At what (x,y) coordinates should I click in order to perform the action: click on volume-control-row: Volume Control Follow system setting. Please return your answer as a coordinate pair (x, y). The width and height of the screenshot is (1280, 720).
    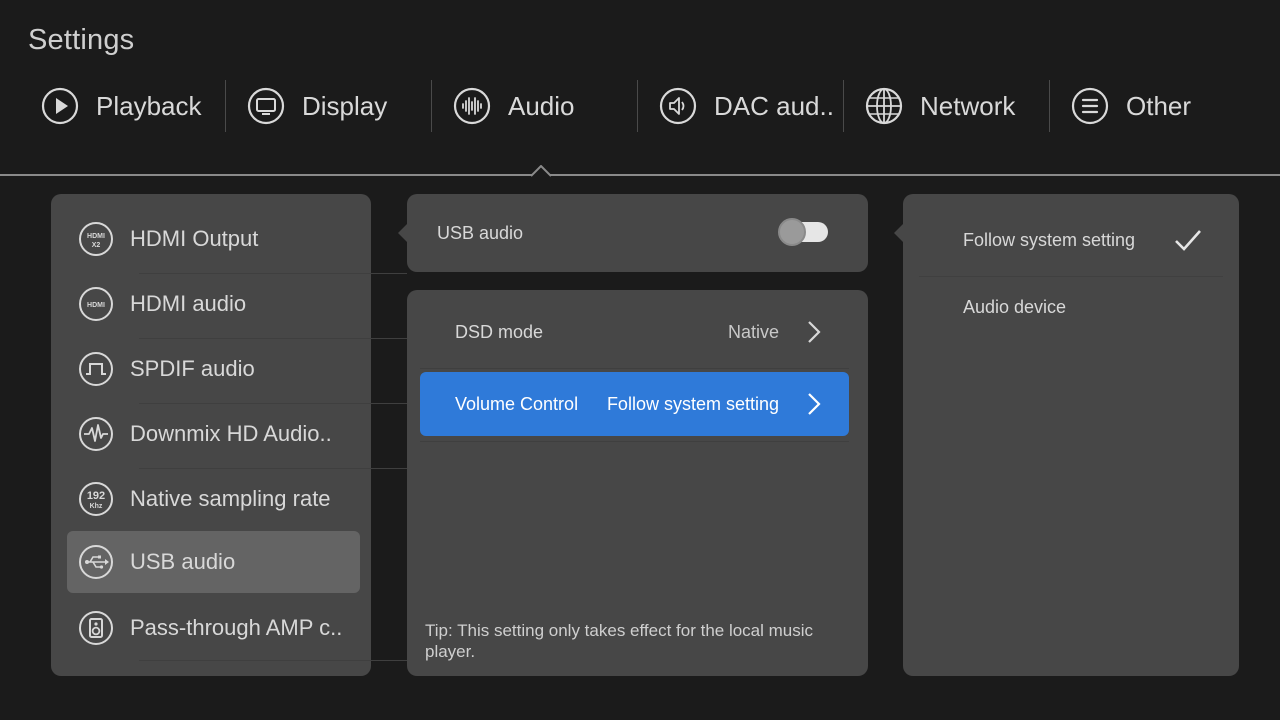
    Looking at the image, I should click on (634, 404).